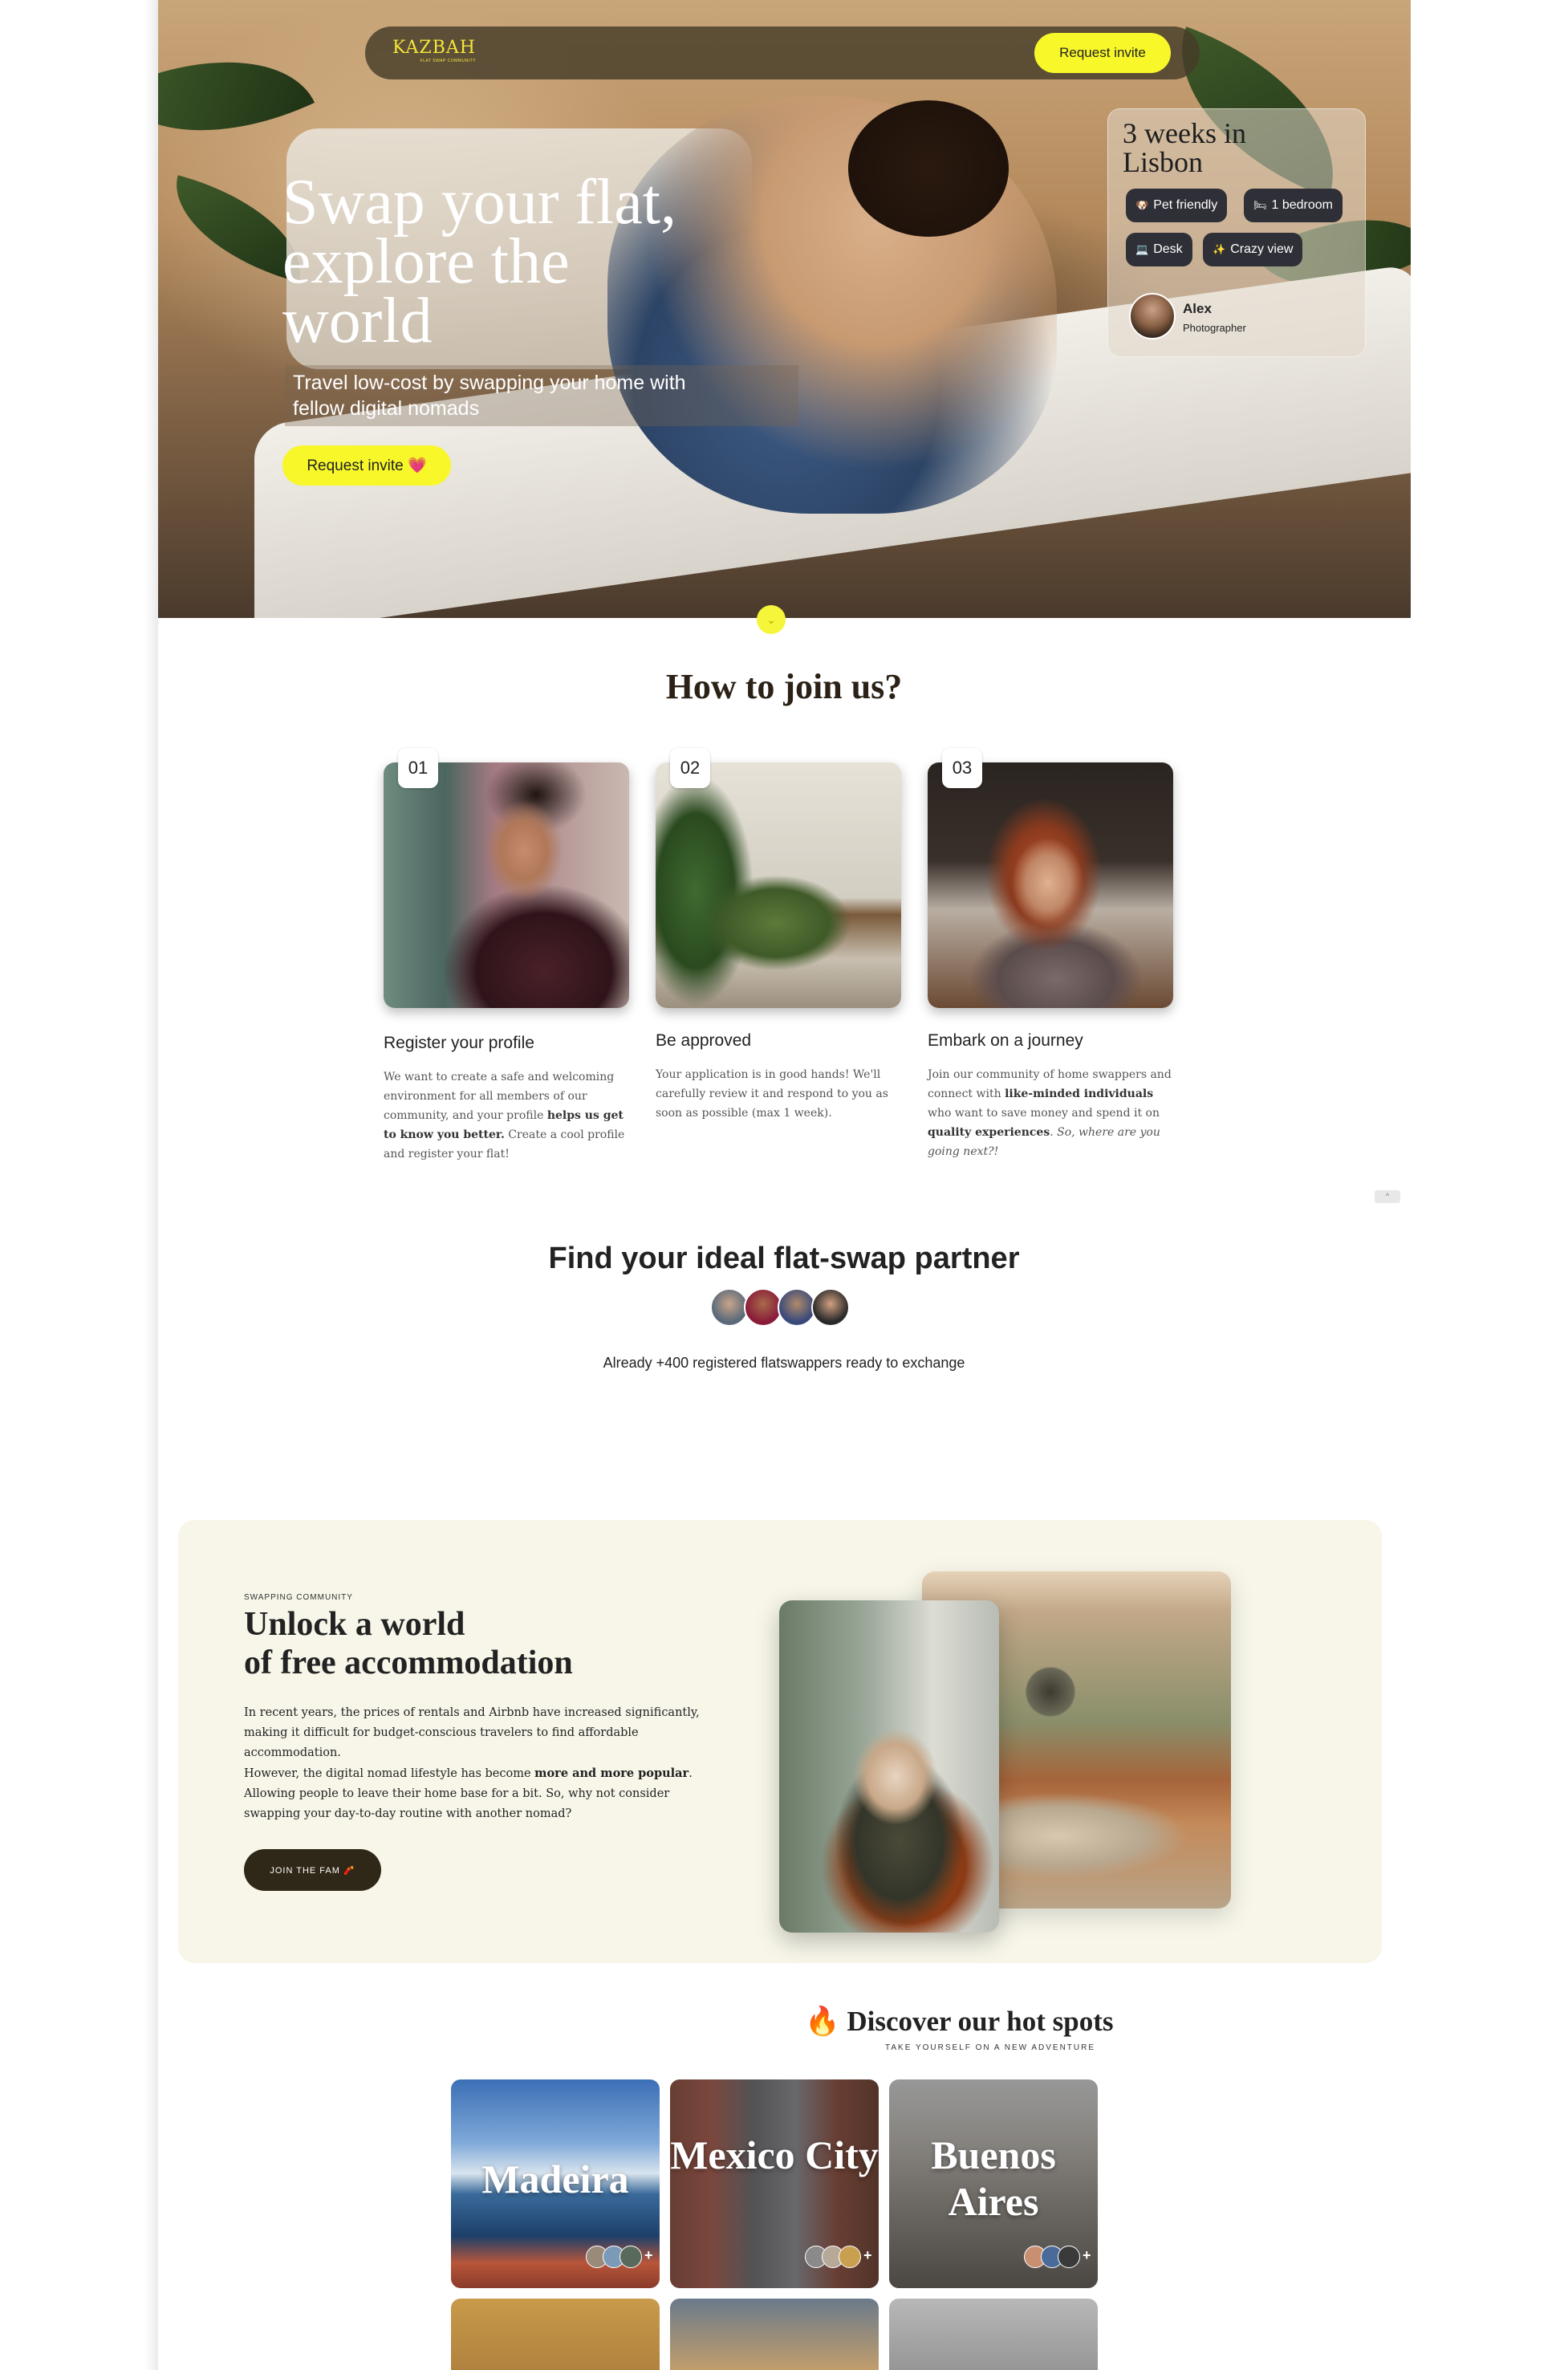  I want to click on tag-crazy-view: ✨ Crazy view, so click(1253, 249).